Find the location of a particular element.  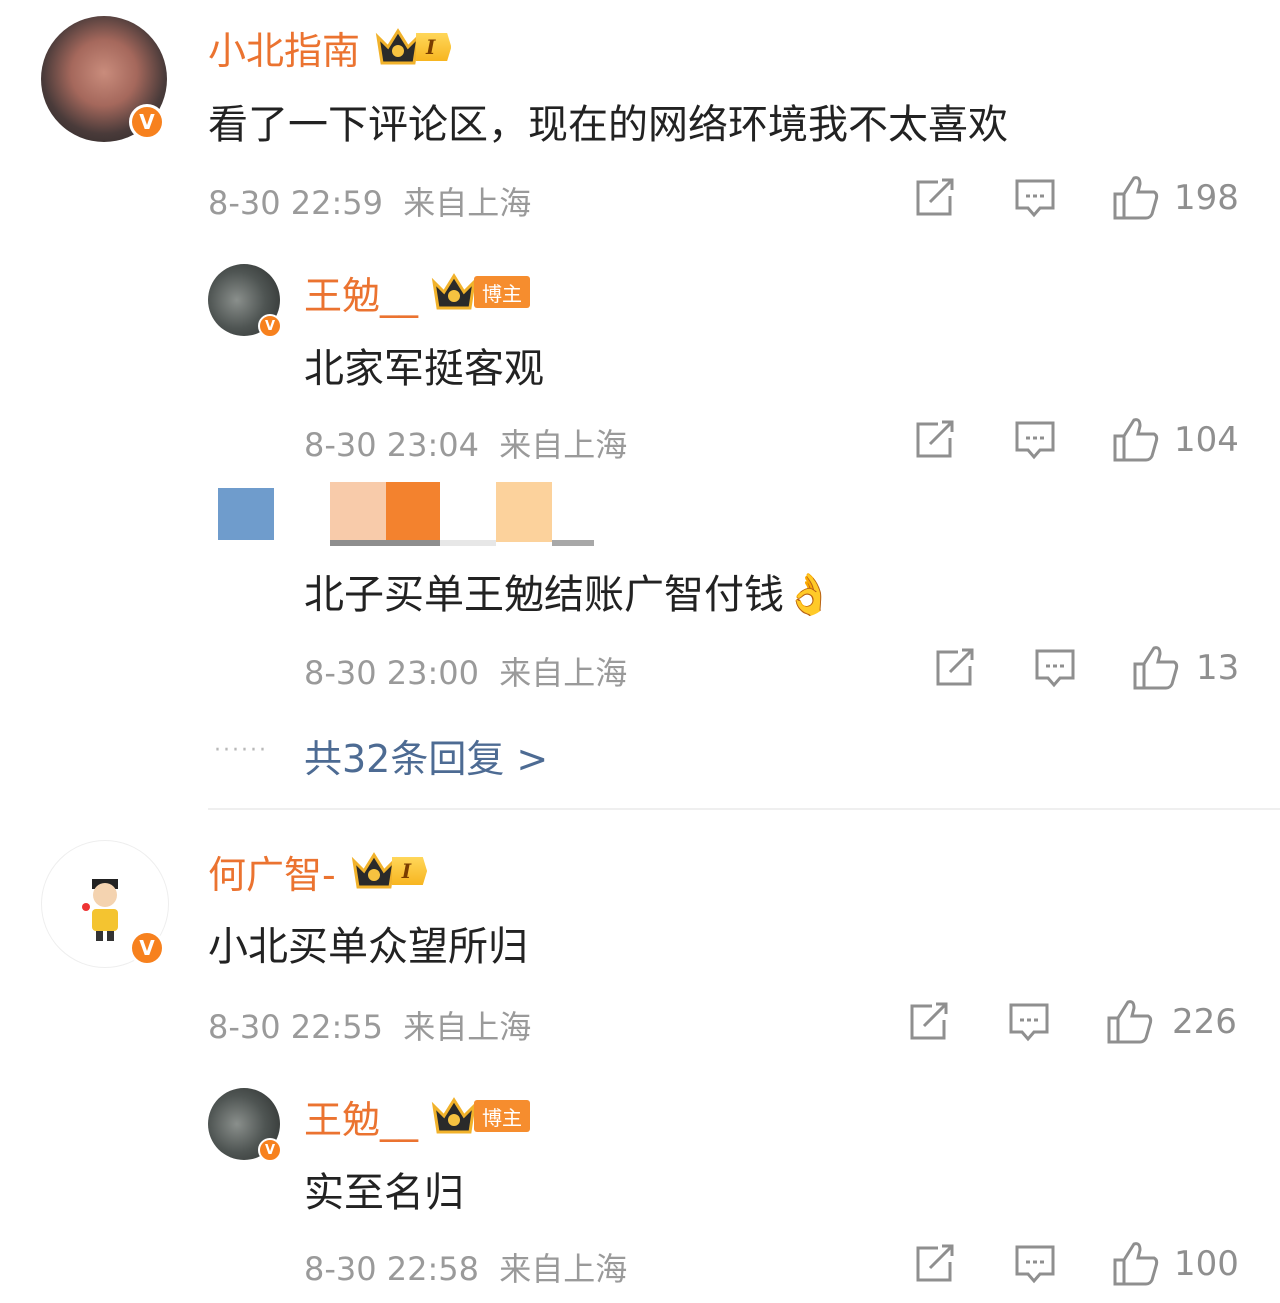

avatar-redacted is located at coordinates (246, 514).